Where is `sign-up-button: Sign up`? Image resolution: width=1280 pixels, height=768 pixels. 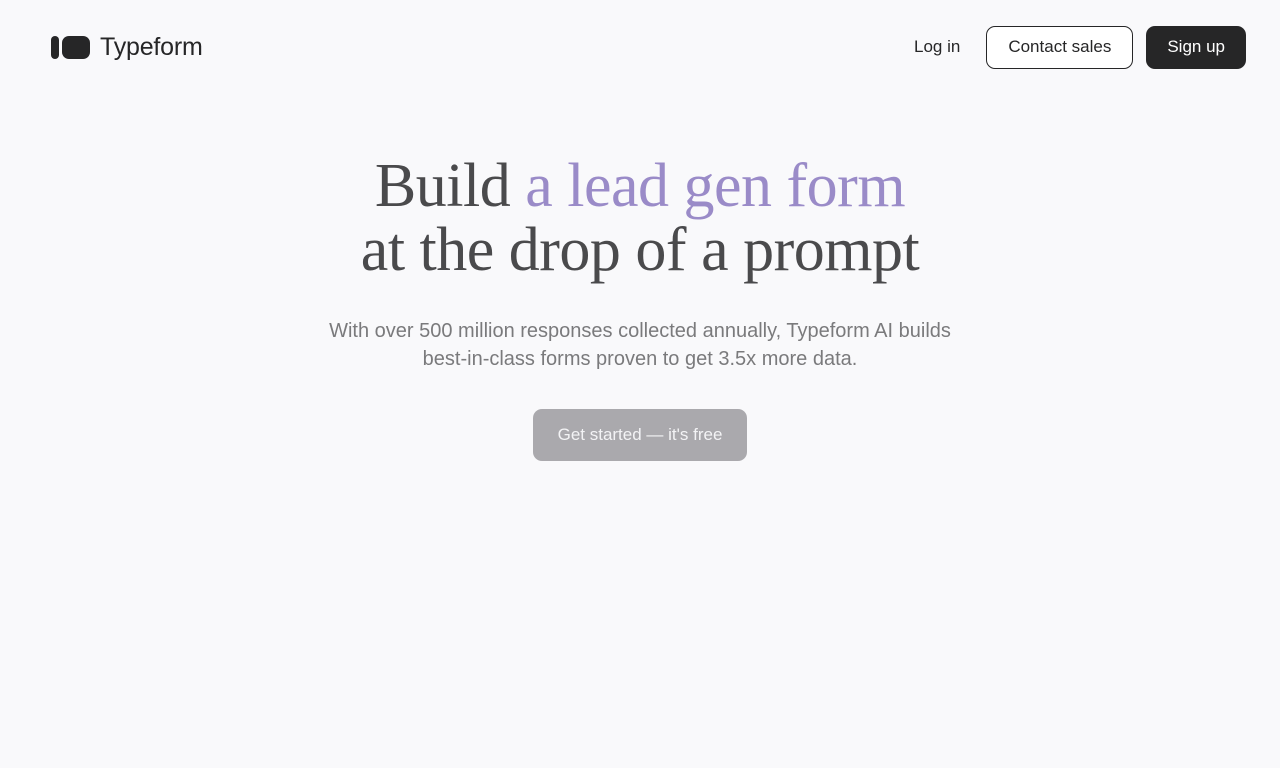
sign-up-button: Sign up is located at coordinates (1196, 47).